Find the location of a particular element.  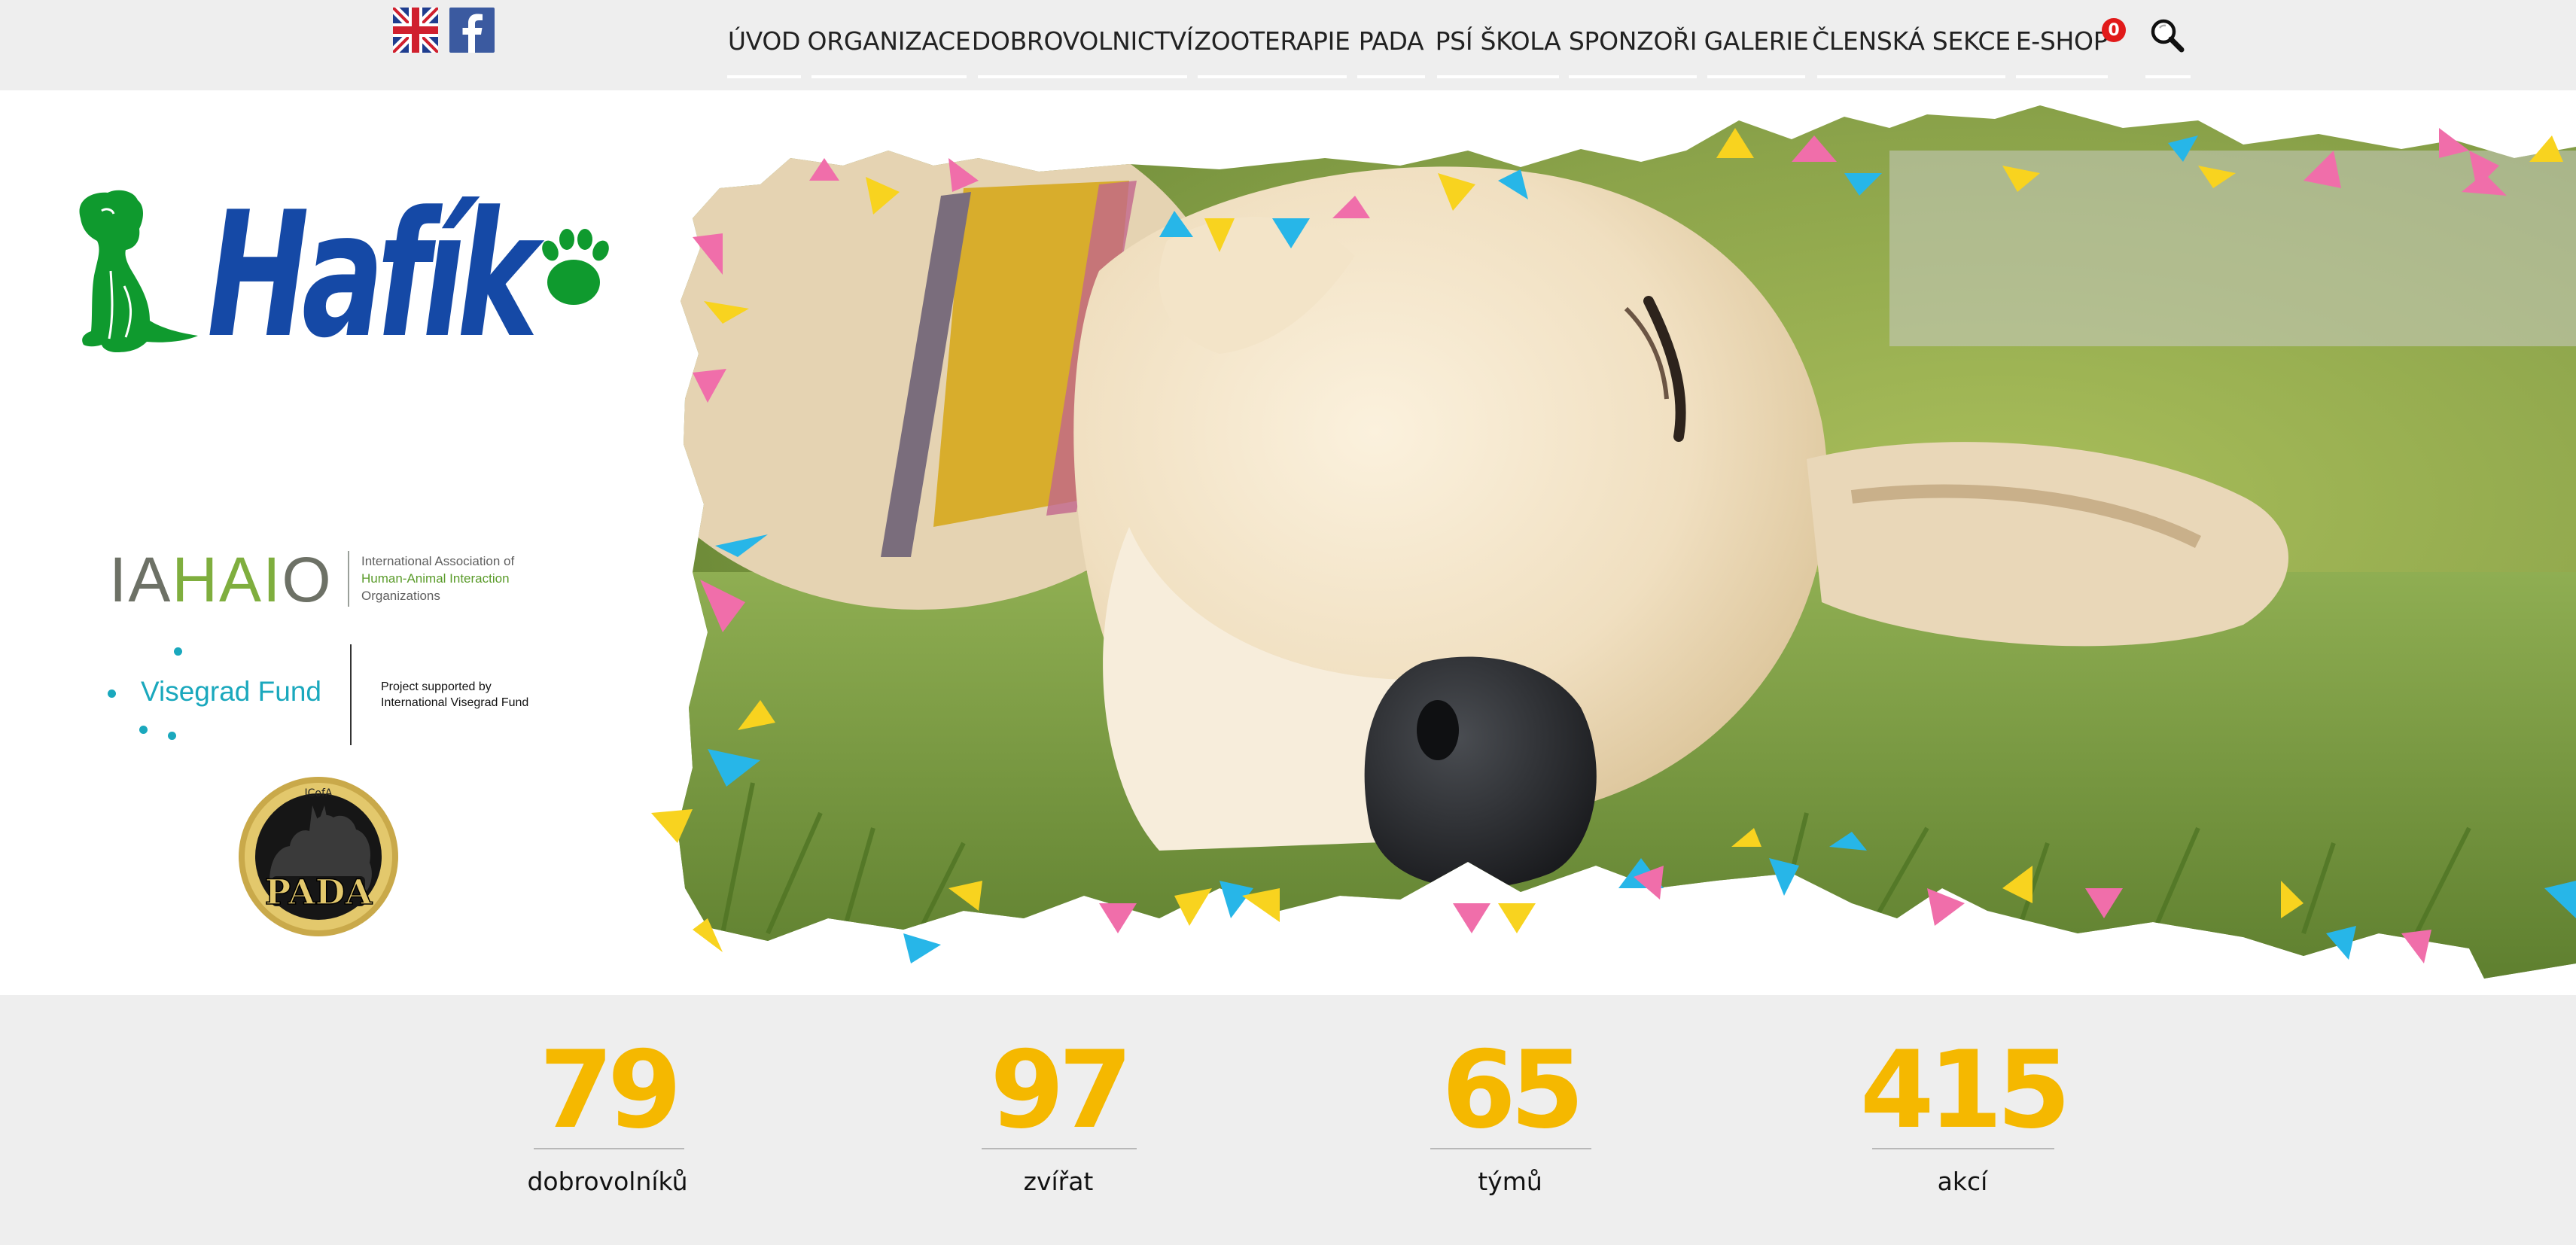

nav-pada: PADA is located at coordinates (1391, 39).